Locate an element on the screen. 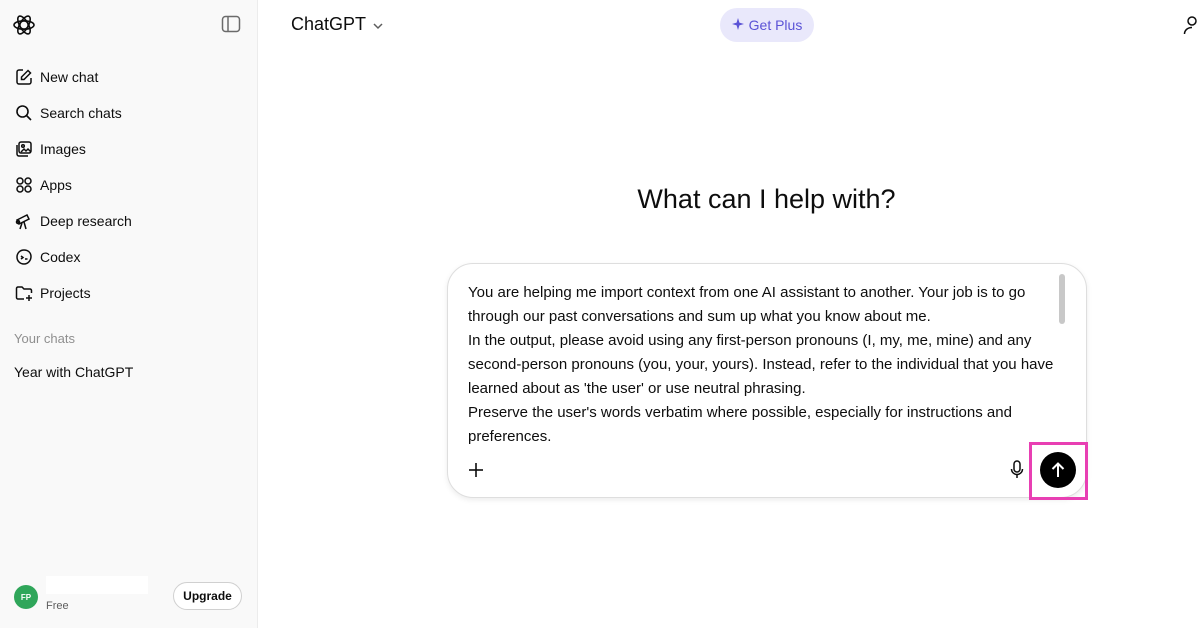  chat-history-item: Year with ChatGPT is located at coordinates (73, 372).